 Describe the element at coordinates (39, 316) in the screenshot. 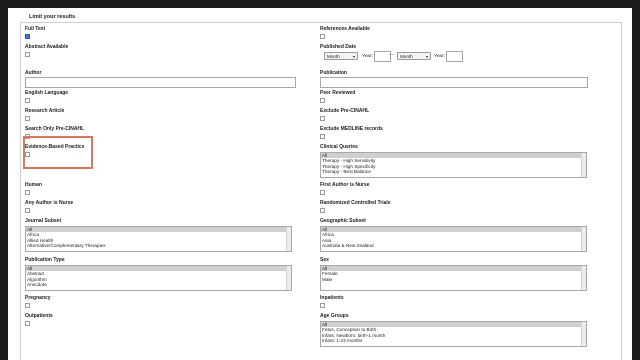

I see `outpatients-label: Outpatients` at that location.